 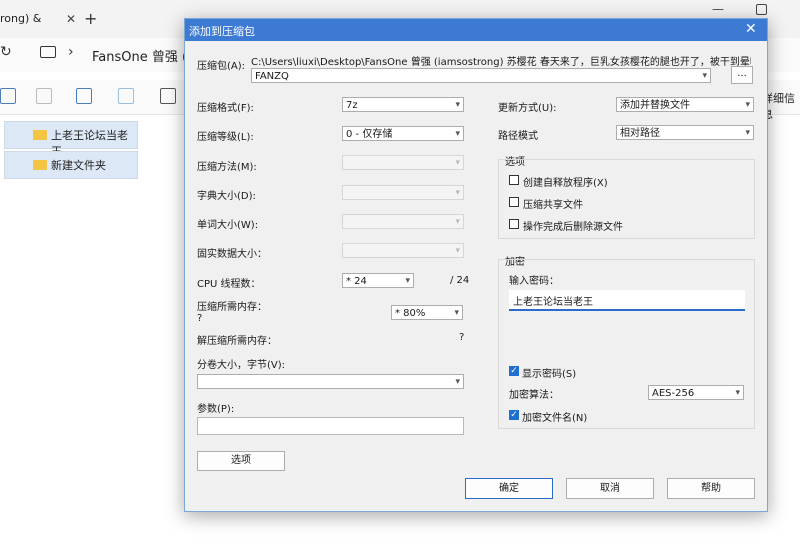 What do you see at coordinates (403, 192) in the screenshot?
I see `dictionary-select: ▾` at bounding box center [403, 192].